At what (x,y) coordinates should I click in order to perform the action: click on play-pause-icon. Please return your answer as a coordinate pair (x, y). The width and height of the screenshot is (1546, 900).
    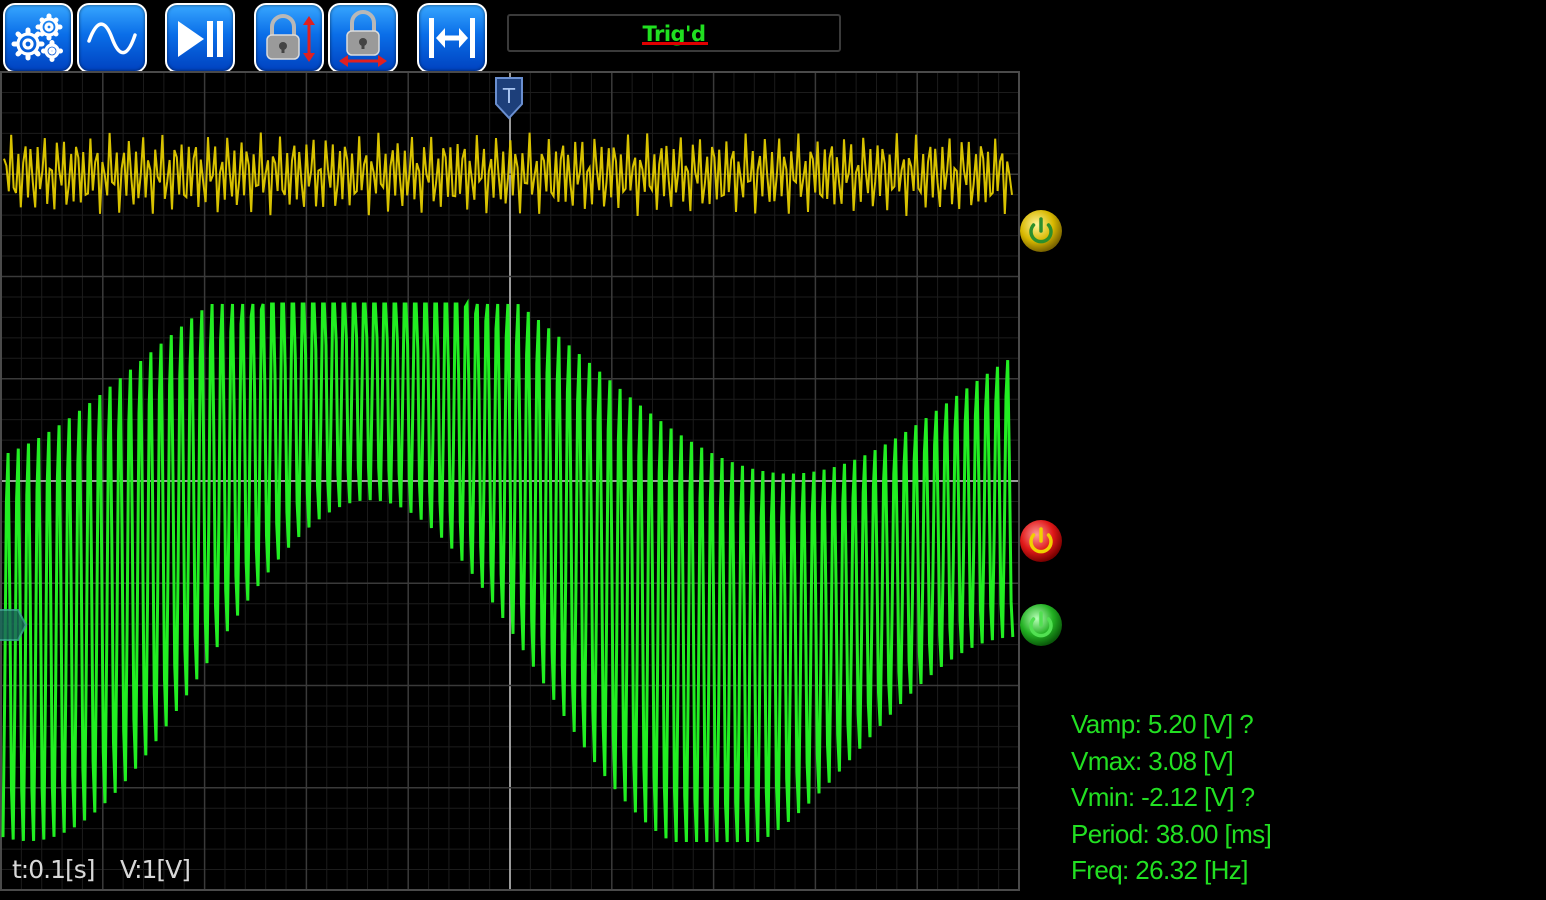
    Looking at the image, I should click on (200, 39).